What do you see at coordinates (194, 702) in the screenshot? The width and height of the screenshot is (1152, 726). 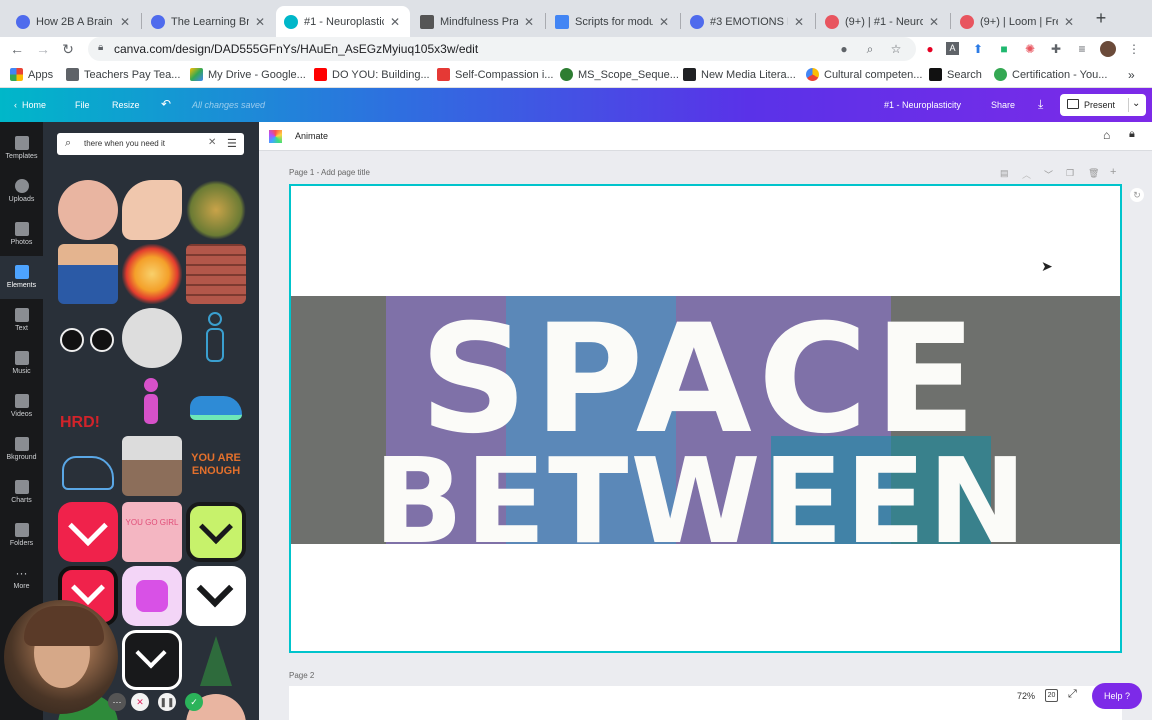 I see `finish-recording-icon: ✓` at bounding box center [194, 702].